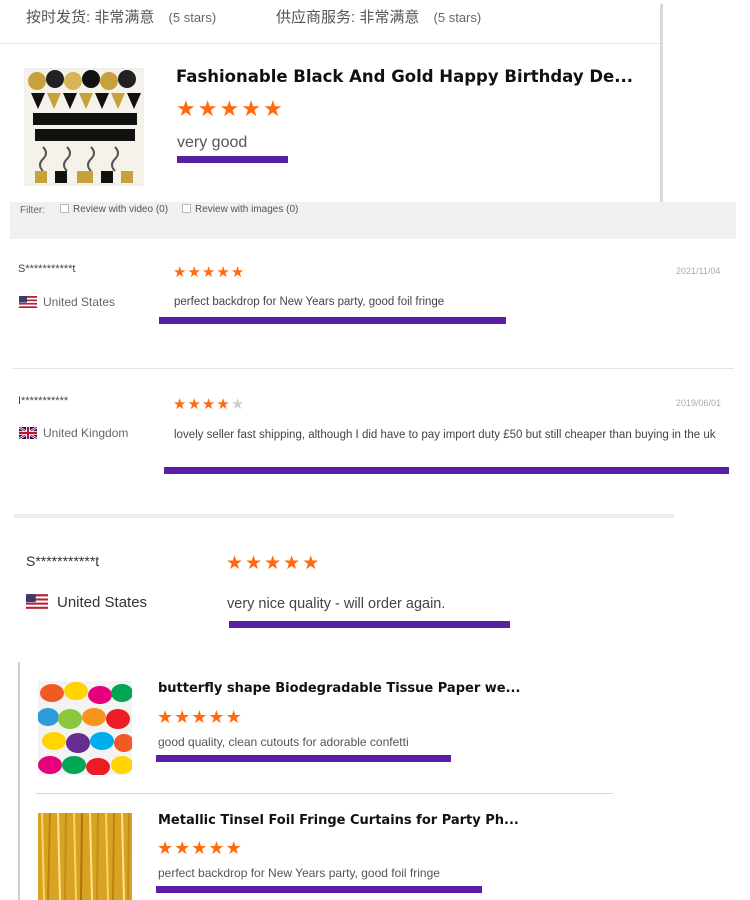 Image resolution: width=750 pixels, height=900 pixels. I want to click on filter-video-option: Review with video (0), so click(114, 209).